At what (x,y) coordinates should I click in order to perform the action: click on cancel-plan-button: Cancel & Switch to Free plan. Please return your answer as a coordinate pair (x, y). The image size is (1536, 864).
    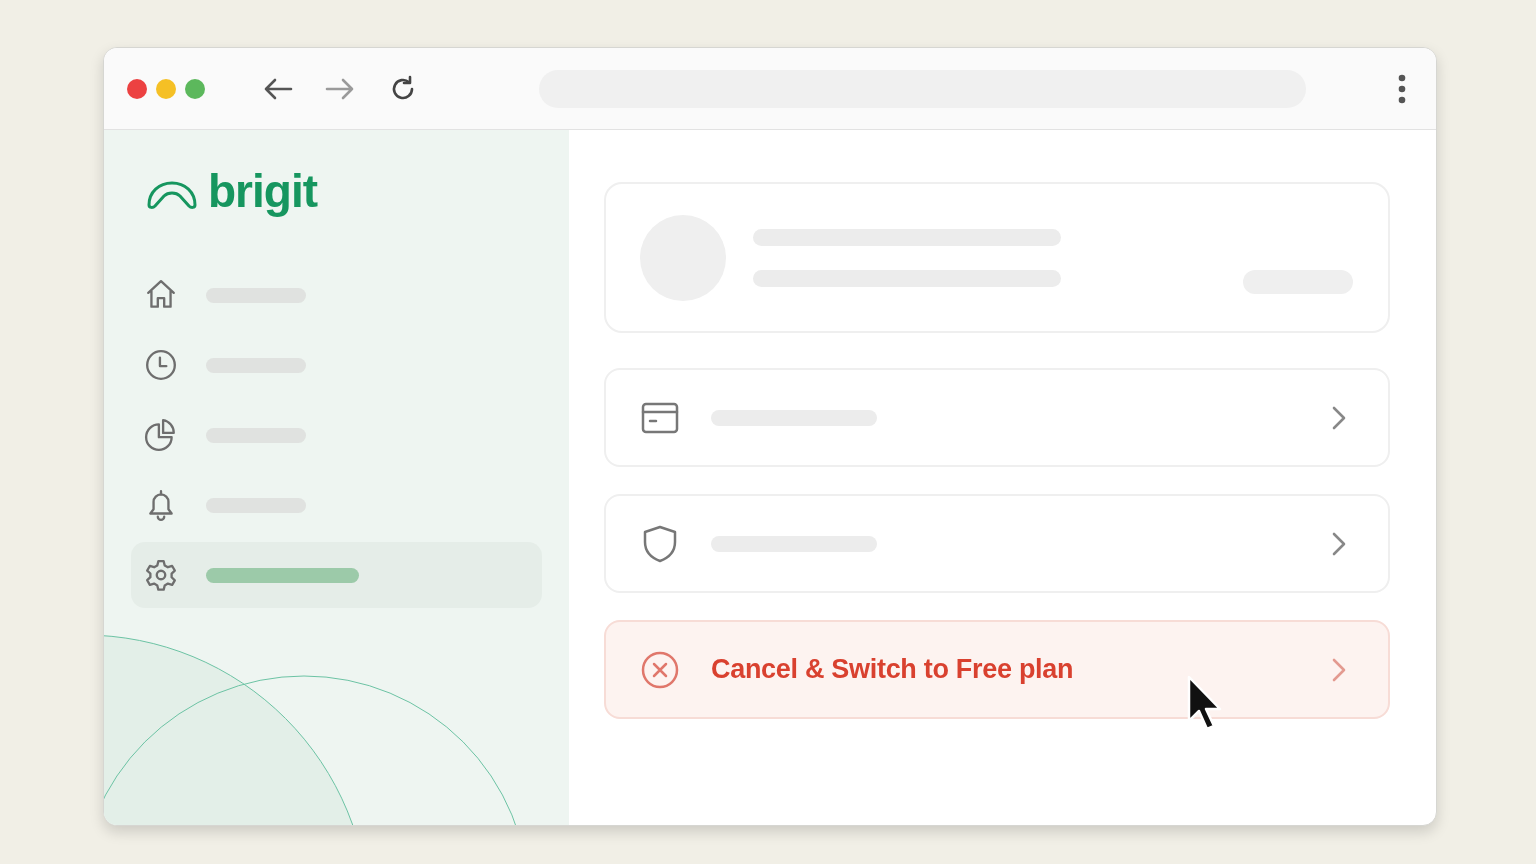
    Looking at the image, I should click on (997, 669).